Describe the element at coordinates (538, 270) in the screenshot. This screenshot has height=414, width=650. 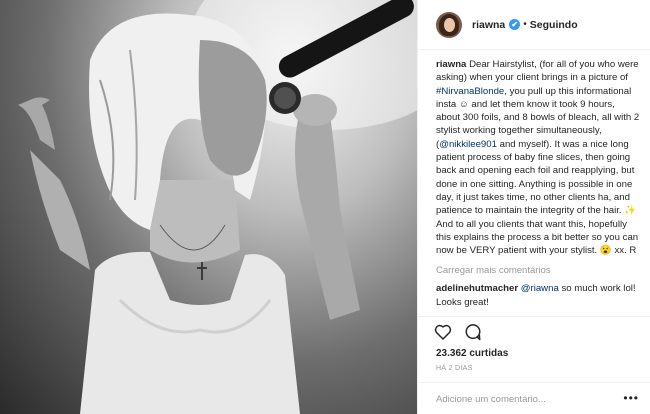
I see `load-more-comments-link: Carregar mais comentários` at that location.